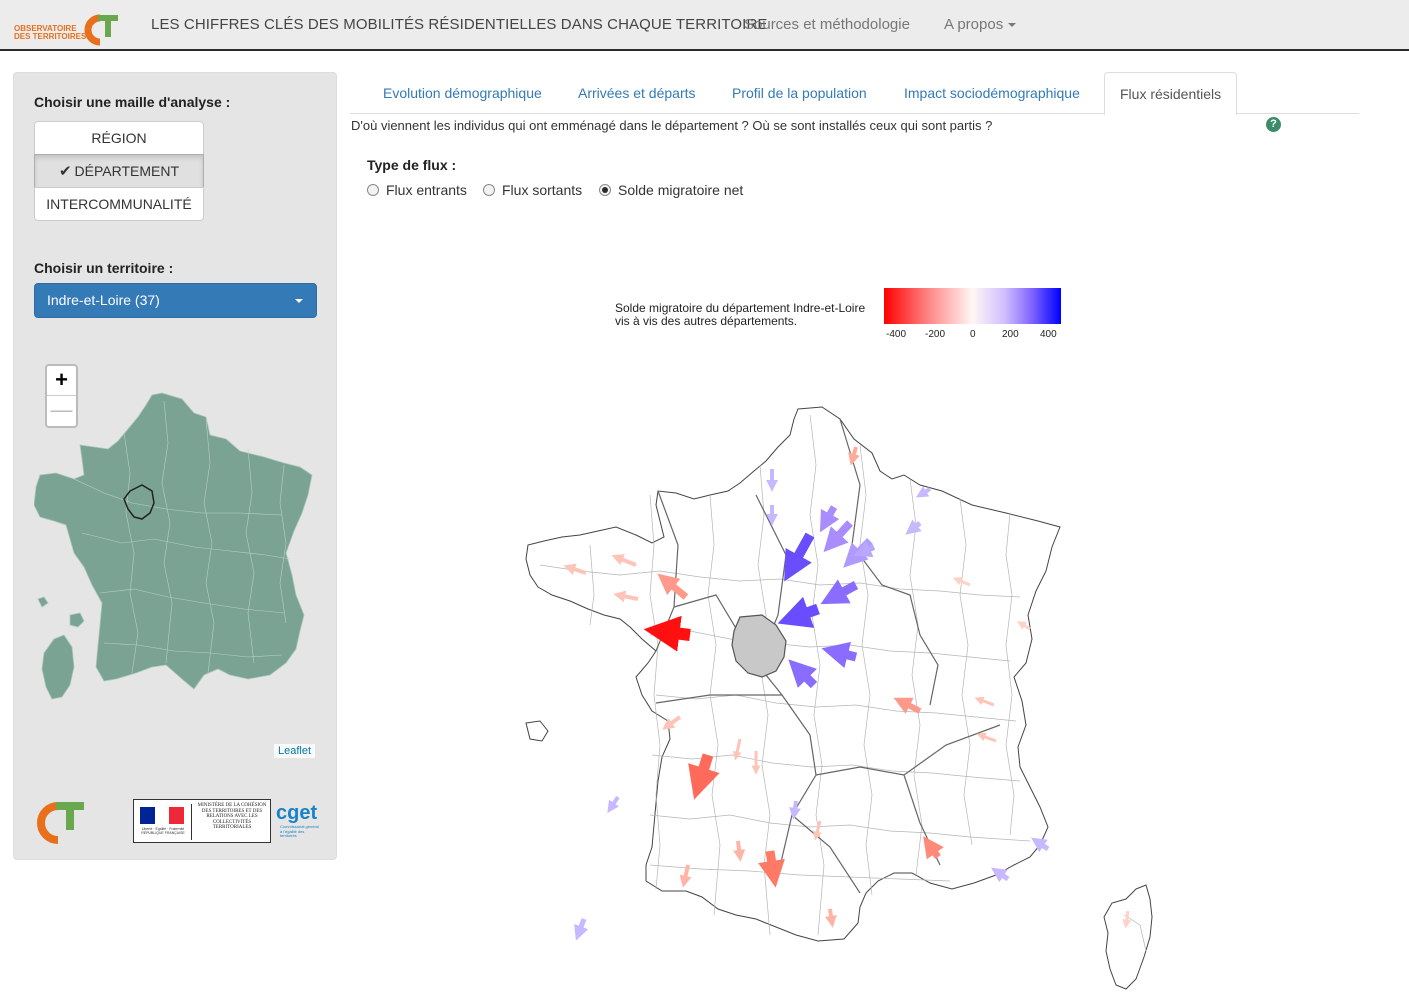 The height and width of the screenshot is (993, 1409). Describe the element at coordinates (896, 334) in the screenshot. I see `legend-tick: -400` at that location.